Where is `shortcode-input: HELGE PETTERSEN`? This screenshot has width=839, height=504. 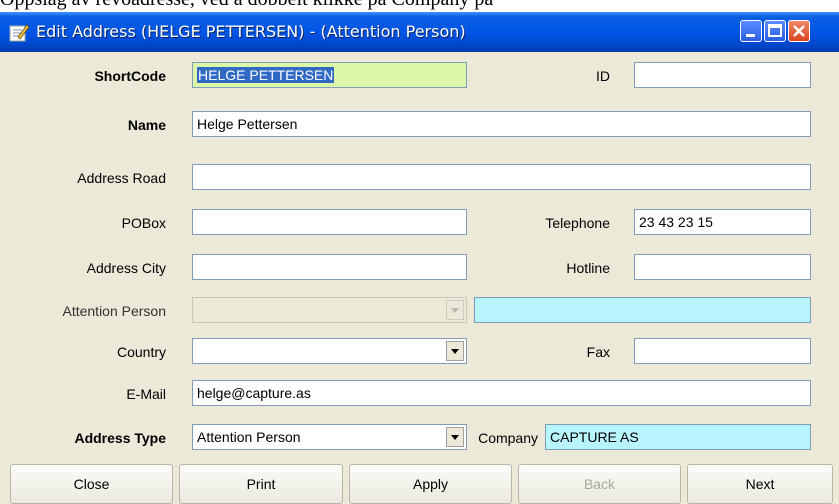
shortcode-input: HELGE PETTERSEN is located at coordinates (329, 75).